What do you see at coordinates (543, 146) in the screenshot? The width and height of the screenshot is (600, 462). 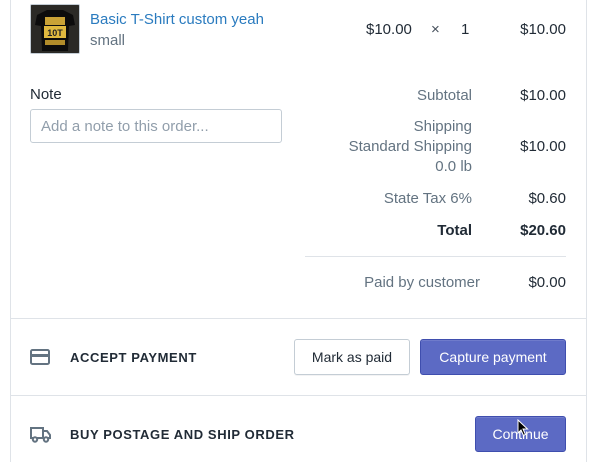 I see `shipping-value: $10.00` at bounding box center [543, 146].